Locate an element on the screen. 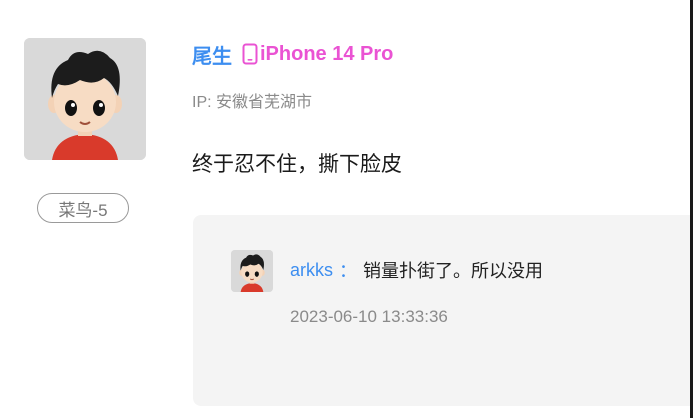 The image size is (693, 418). comment-header: 尾生 iPhone 14 Pro is located at coordinates (292, 54).